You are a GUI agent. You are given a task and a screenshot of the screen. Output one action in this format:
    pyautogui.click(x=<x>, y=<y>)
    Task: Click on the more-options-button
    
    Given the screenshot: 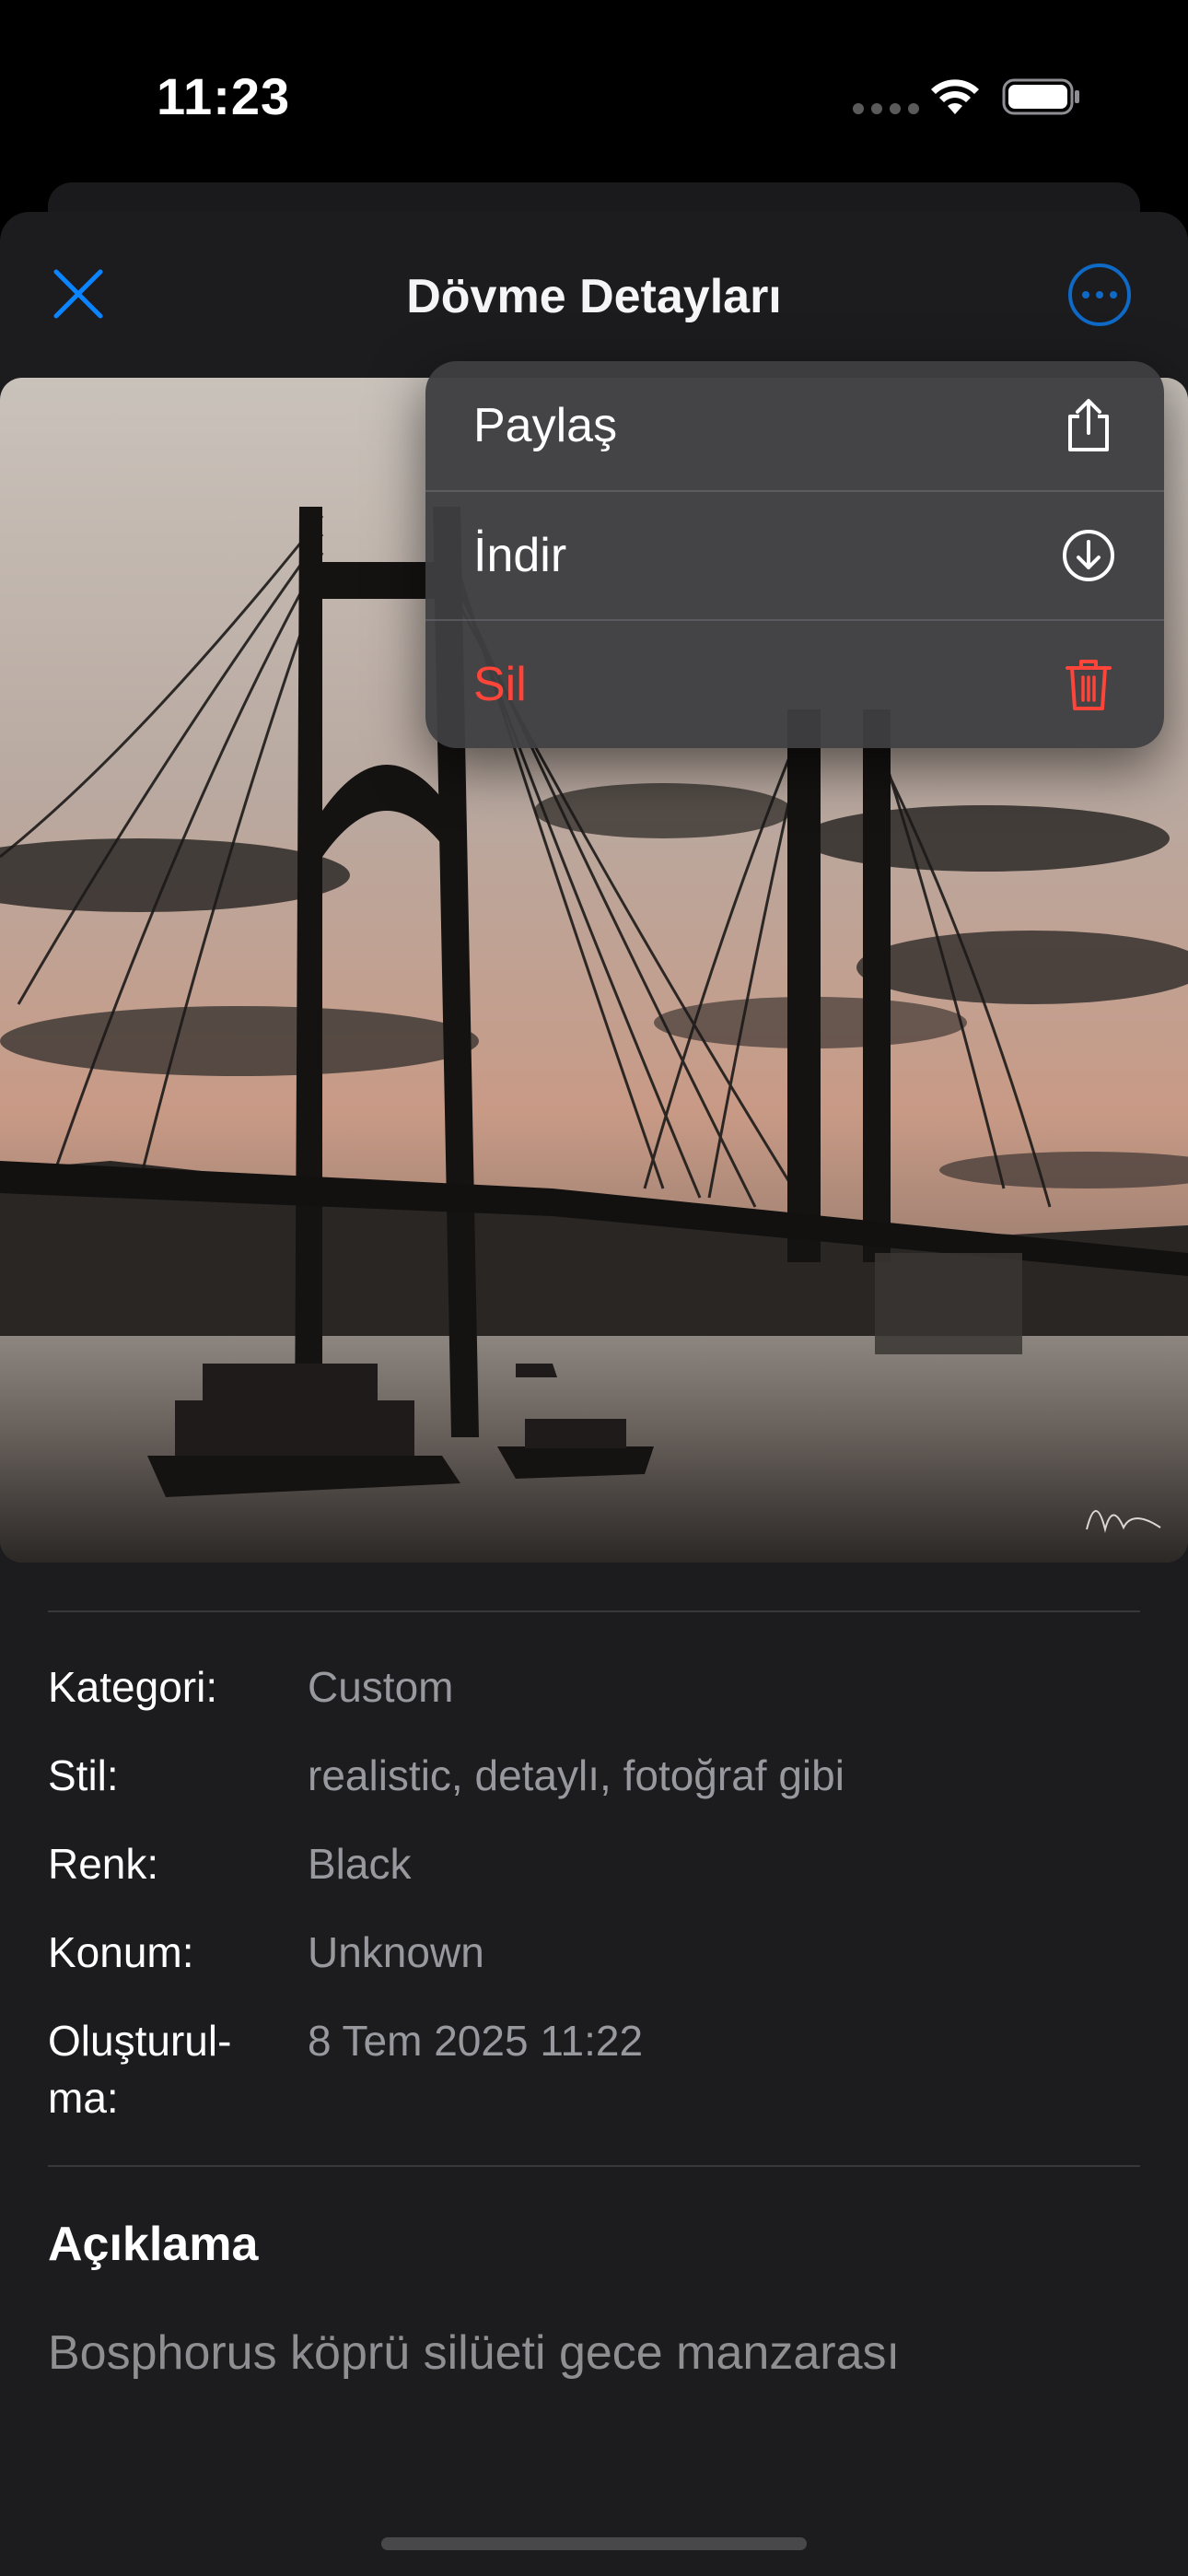 What is the action you would take?
    pyautogui.click(x=1099, y=294)
    